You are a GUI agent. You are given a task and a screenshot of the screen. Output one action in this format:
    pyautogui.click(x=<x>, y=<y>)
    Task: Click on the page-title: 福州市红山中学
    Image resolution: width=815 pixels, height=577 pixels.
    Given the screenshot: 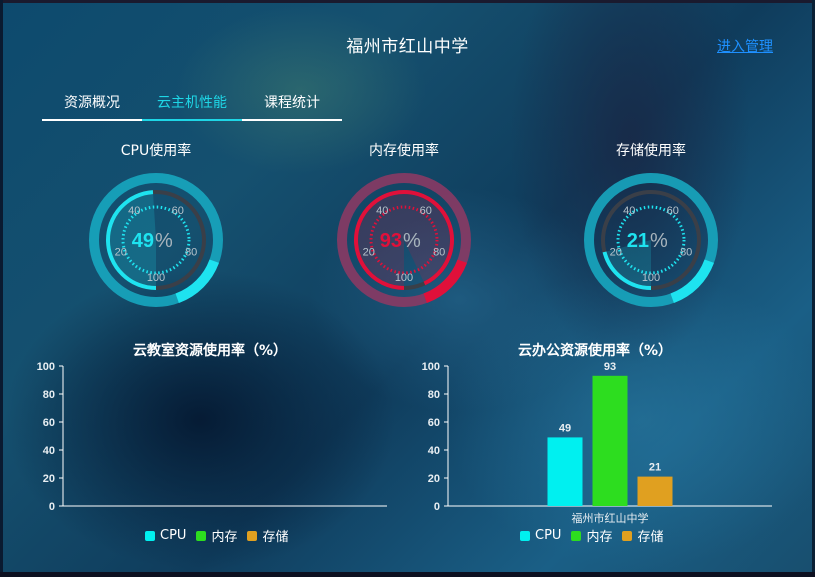 What is the action you would take?
    pyautogui.click(x=407, y=47)
    